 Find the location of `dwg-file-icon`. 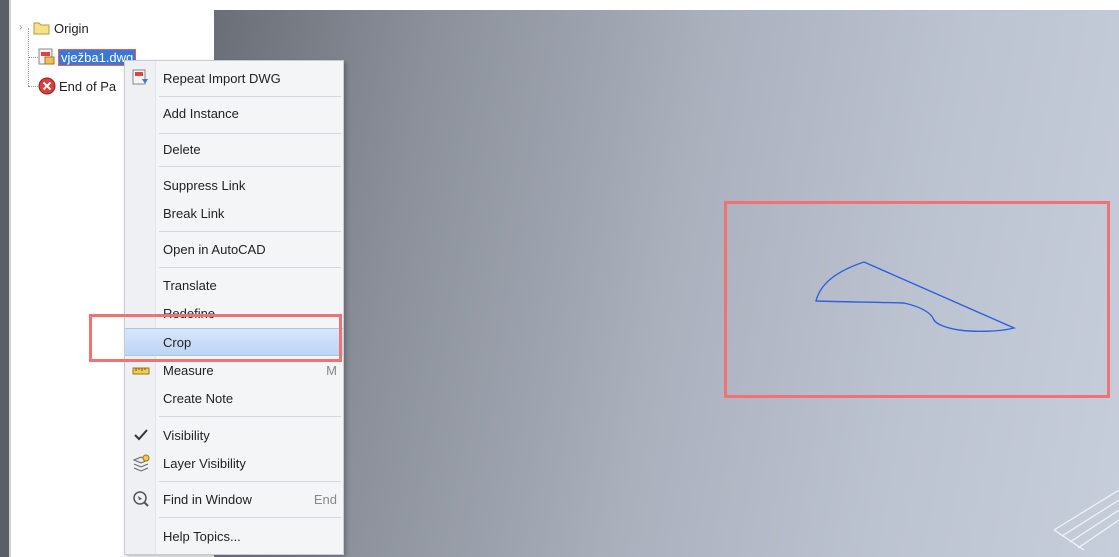

dwg-file-icon is located at coordinates (47, 57).